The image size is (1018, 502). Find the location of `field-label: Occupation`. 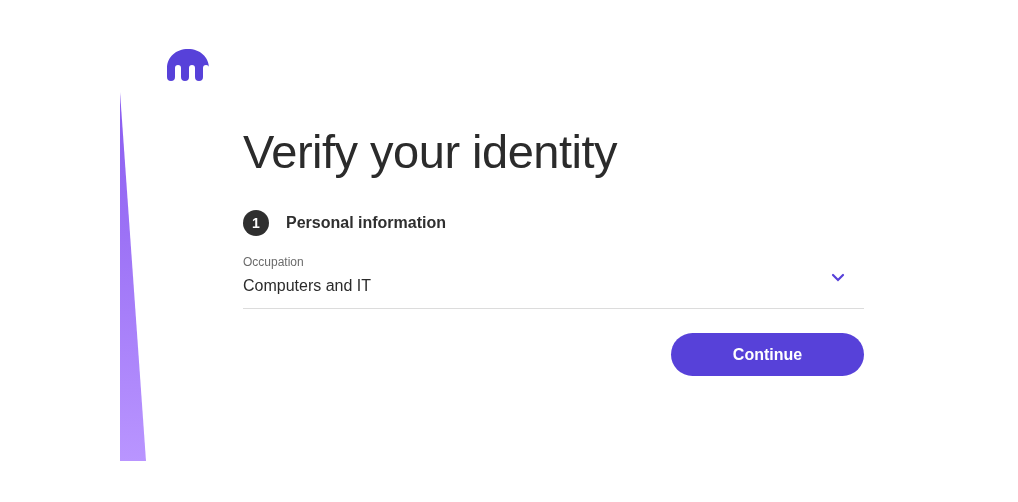

field-label: Occupation is located at coordinates (274, 262).